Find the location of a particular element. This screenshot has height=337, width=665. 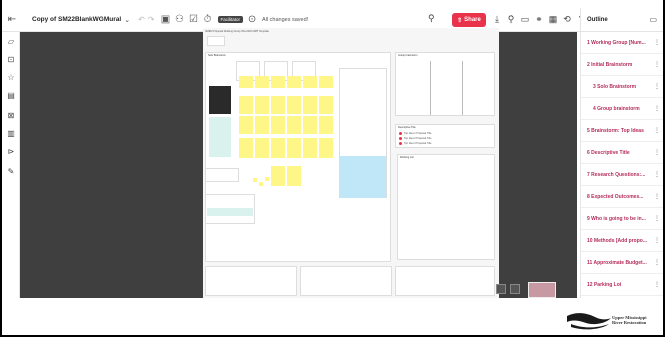

outline-item: 1 Working Group [Num... ⋮ is located at coordinates (622, 43).